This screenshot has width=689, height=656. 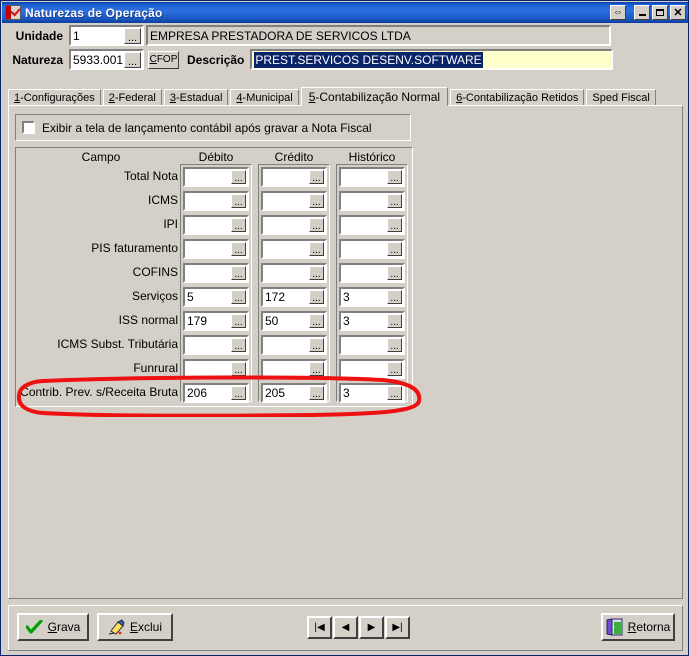 What do you see at coordinates (132, 97) in the screenshot?
I see `tab-federal: 2 -Federal` at bounding box center [132, 97].